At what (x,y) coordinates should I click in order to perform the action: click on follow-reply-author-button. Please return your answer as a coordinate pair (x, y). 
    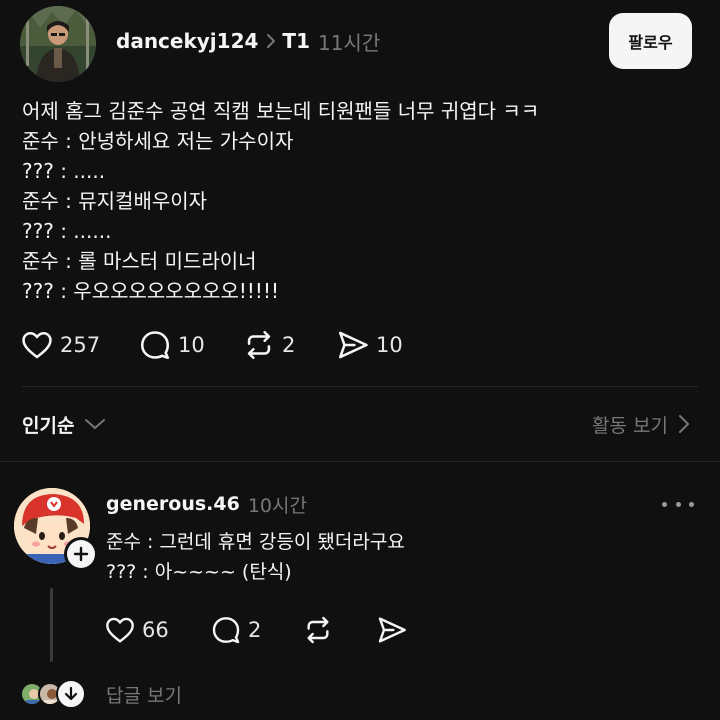
    Looking at the image, I should click on (81, 554).